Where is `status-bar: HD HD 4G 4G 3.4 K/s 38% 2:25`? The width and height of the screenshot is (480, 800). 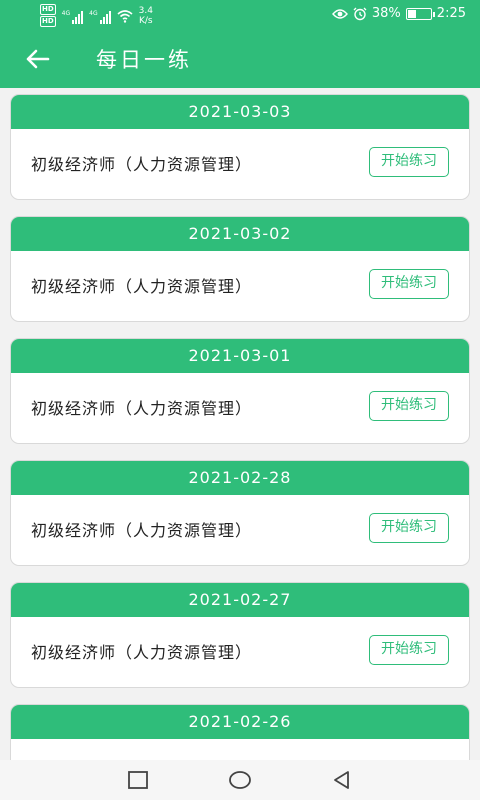 status-bar: HD HD 4G 4G 3.4 K/s 38% 2:25 is located at coordinates (240, 15).